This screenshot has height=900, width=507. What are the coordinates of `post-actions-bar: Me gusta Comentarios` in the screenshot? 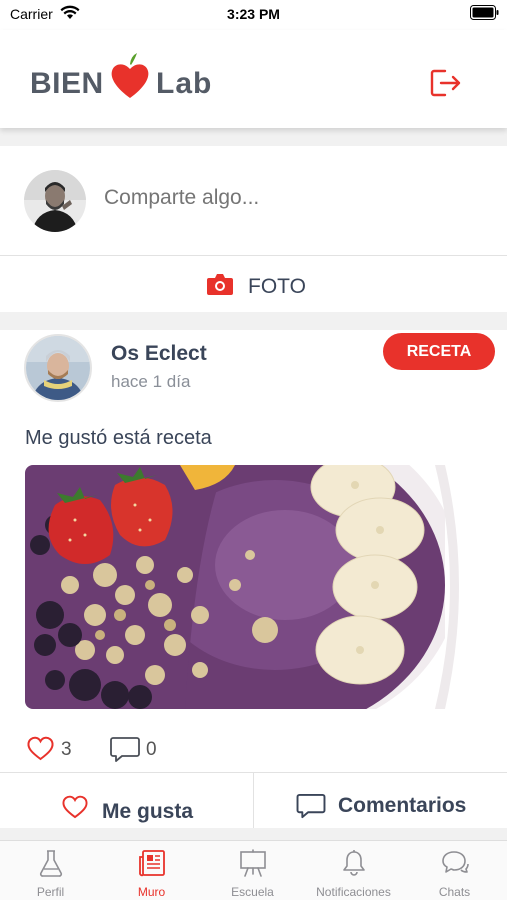 It's located at (253, 800).